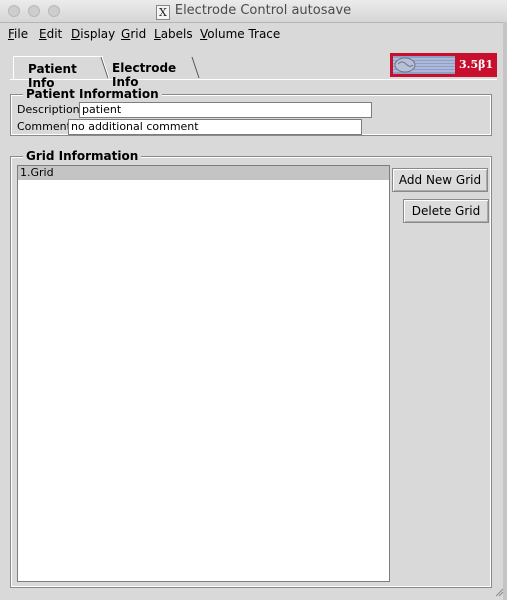 This screenshot has height=600, width=507. Describe the element at coordinates (253, 79) in the screenshot. I see `tab-baseline` at that location.